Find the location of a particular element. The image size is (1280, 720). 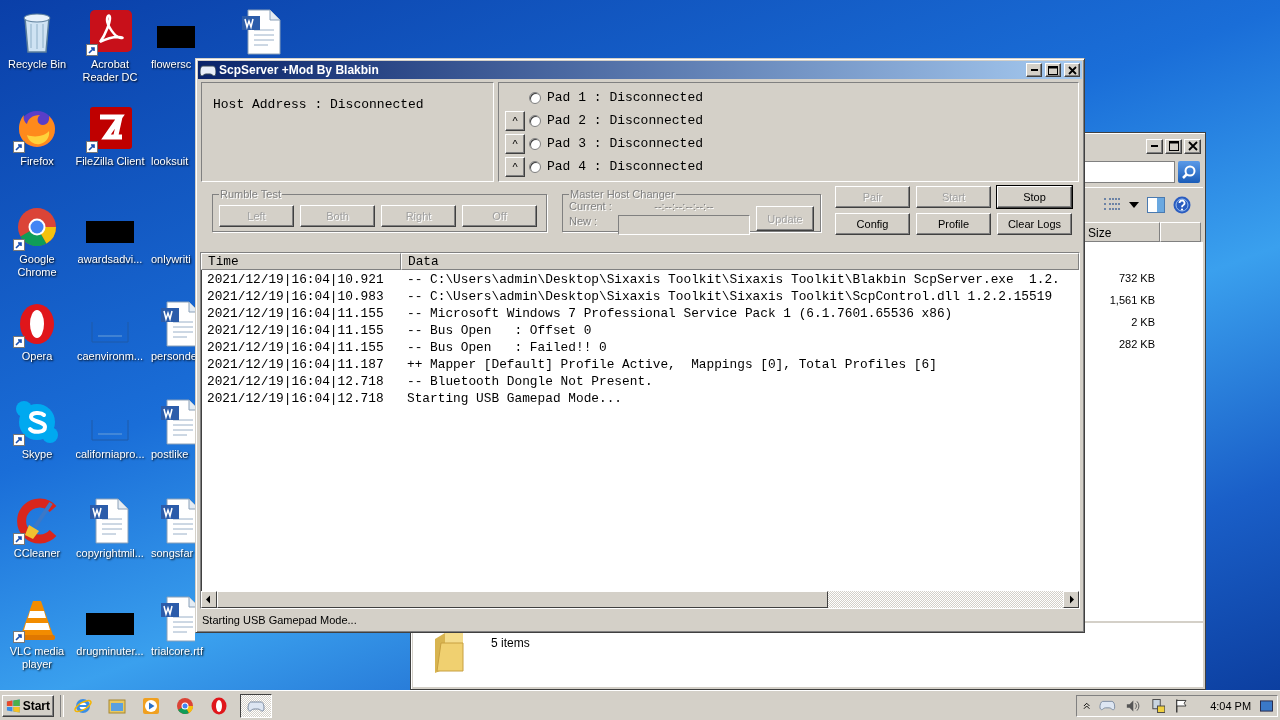

search-icon is located at coordinates (1189, 172).